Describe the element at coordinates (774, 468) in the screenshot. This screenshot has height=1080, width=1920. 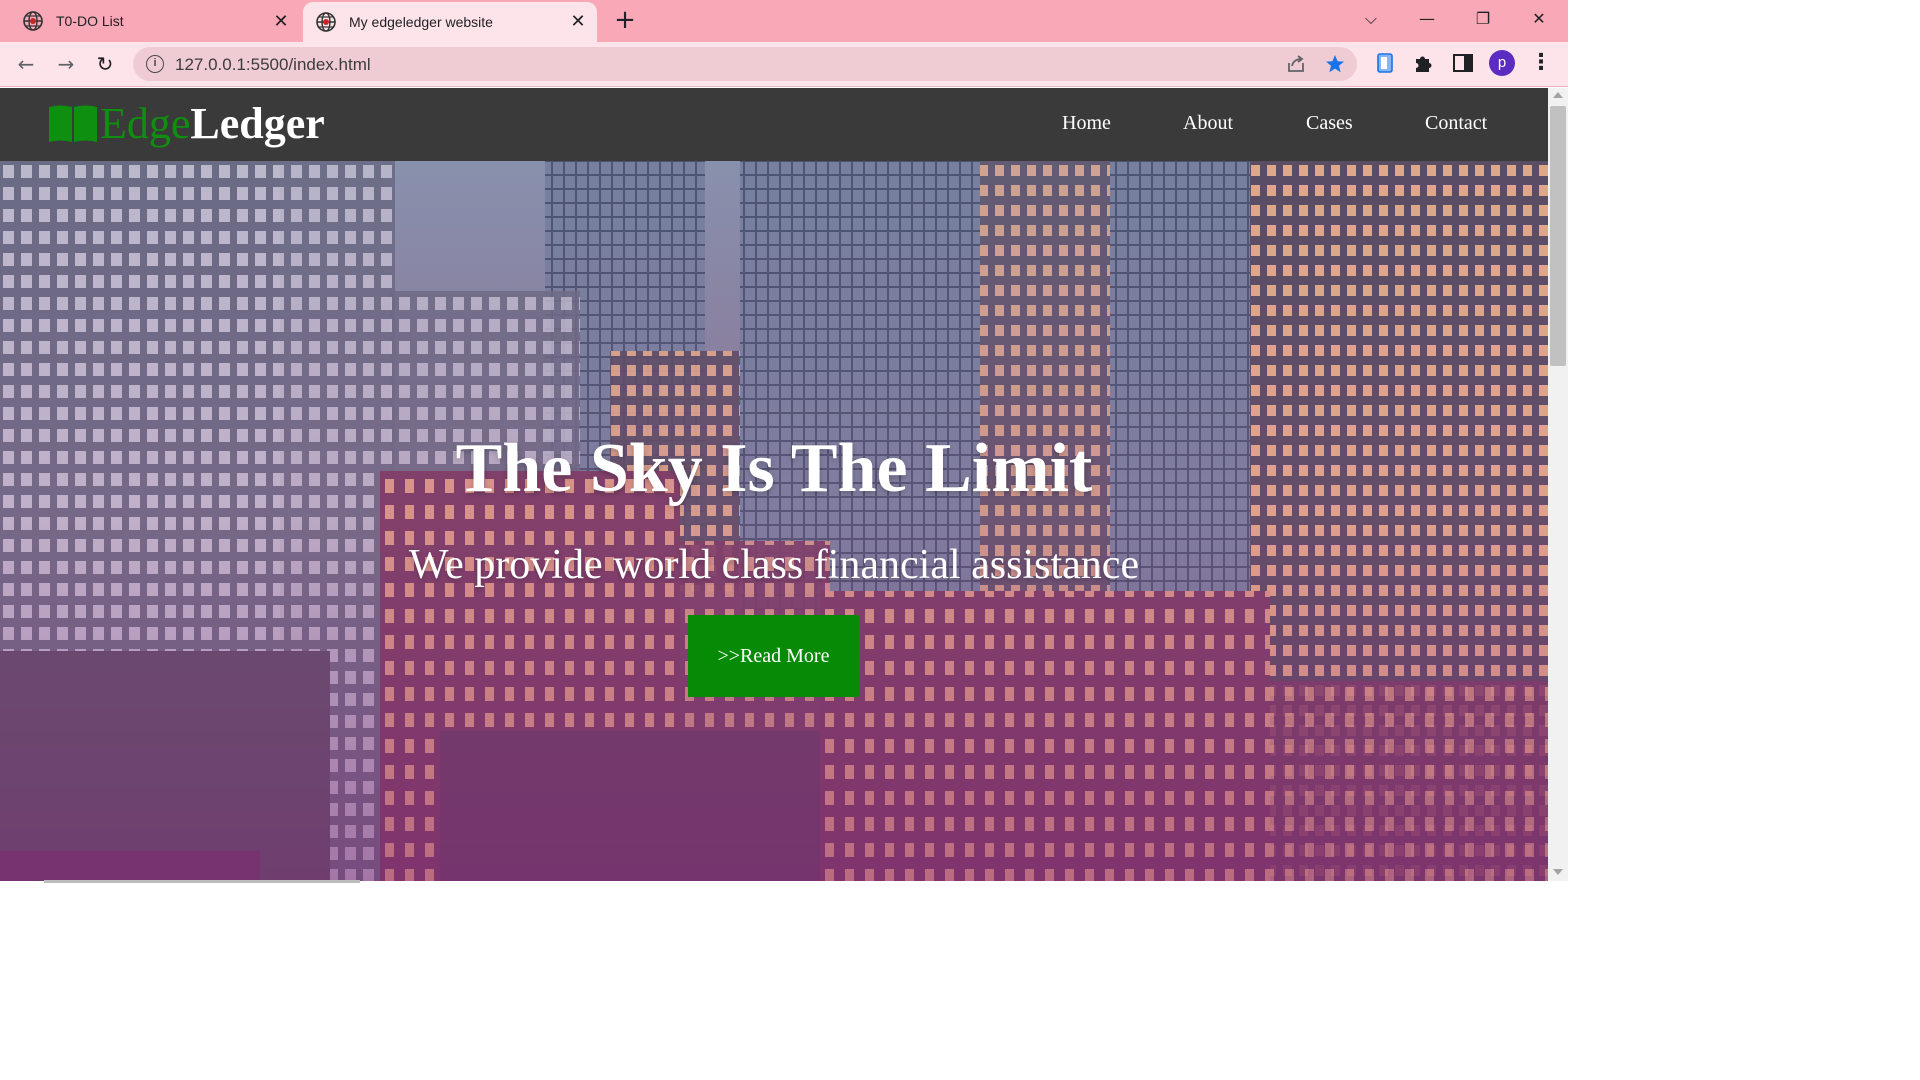
I see `hero-title: The Sky Is The Limit` at that location.